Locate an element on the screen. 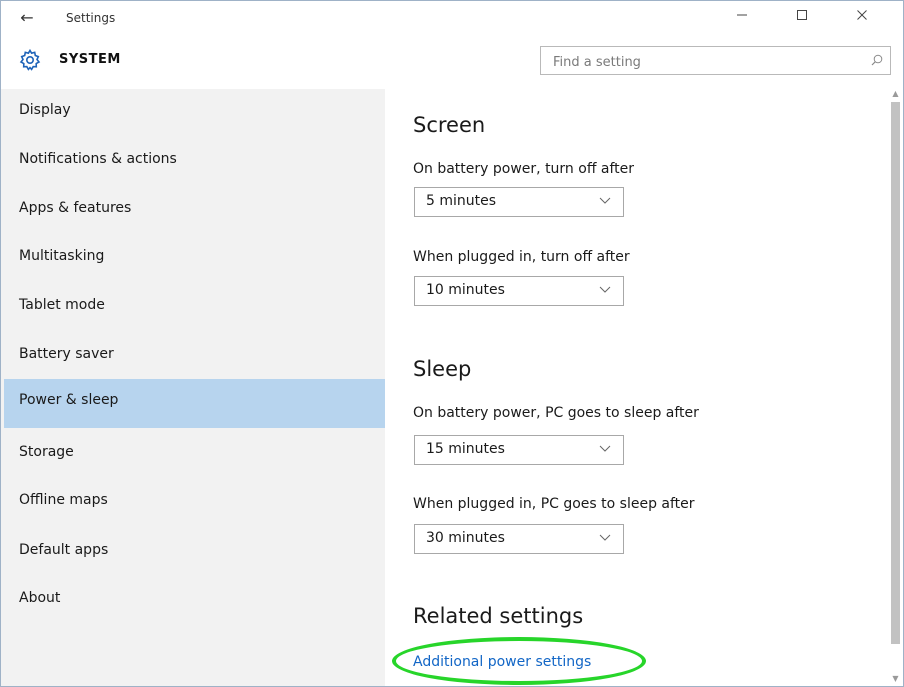 The image size is (904, 687). sidebar-item-label: About is located at coordinates (40, 598).